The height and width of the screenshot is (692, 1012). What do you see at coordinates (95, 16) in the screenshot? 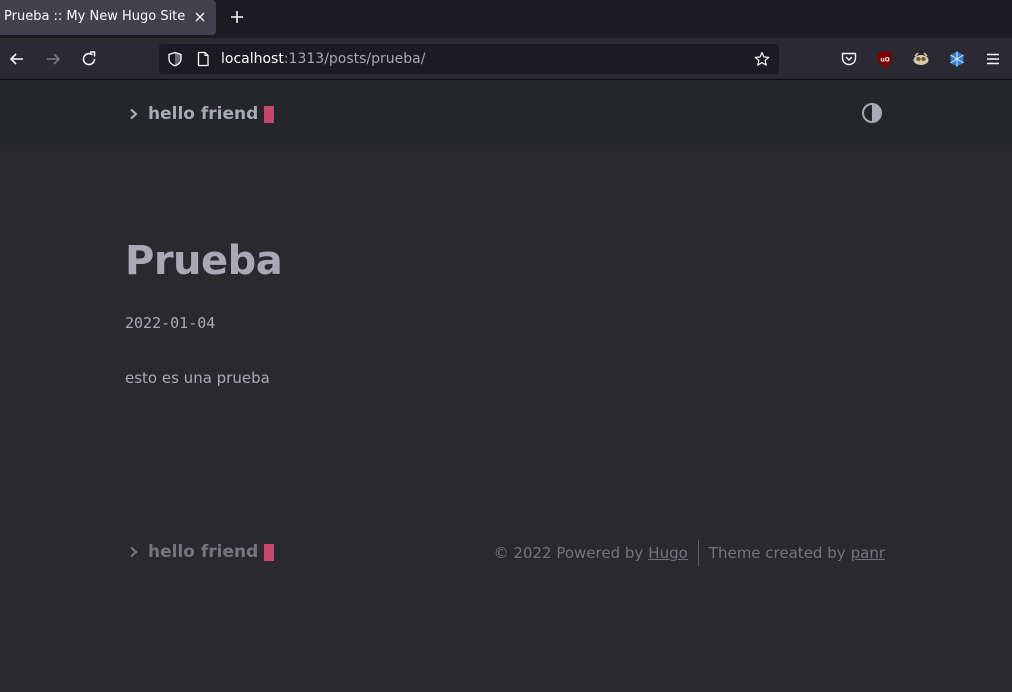
I see `tab-title: Prueba :: My New Hugo Site` at bounding box center [95, 16].